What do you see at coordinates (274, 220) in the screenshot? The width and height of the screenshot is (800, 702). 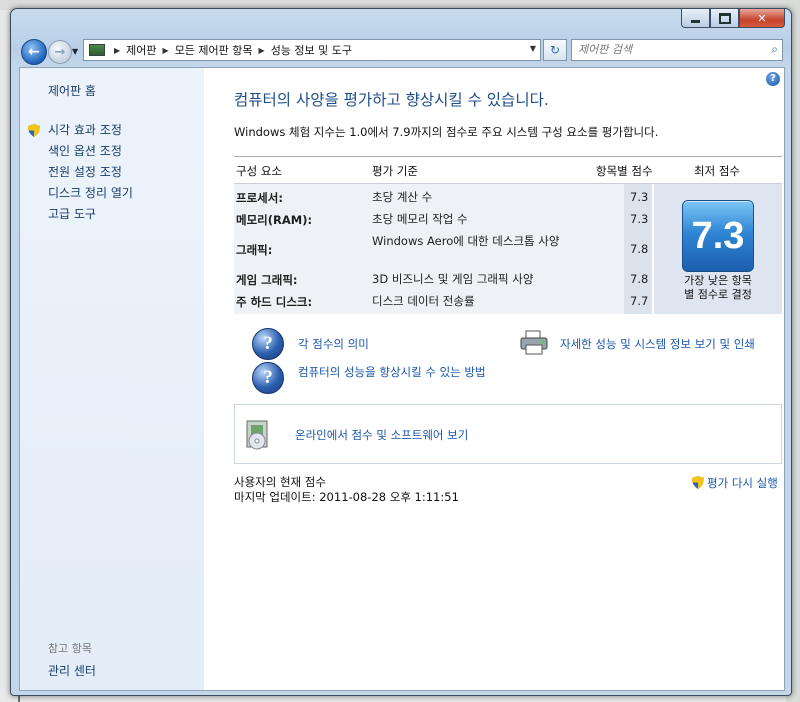 I see `row-component: 메모리(RAM):` at bounding box center [274, 220].